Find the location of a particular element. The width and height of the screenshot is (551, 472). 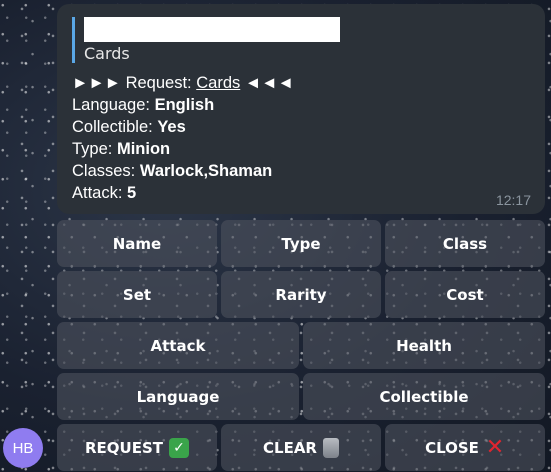

name-button: Name is located at coordinates (137, 243).